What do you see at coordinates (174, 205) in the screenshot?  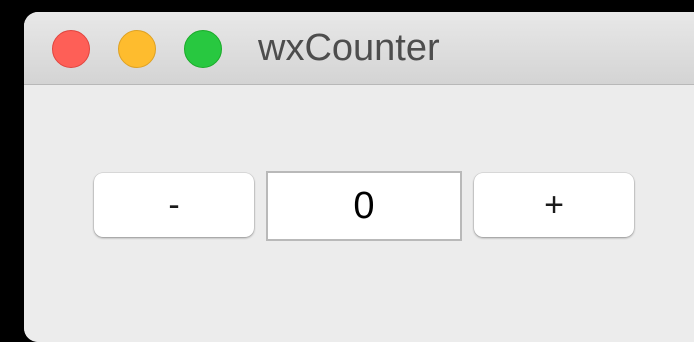 I see `decrement-button: -` at bounding box center [174, 205].